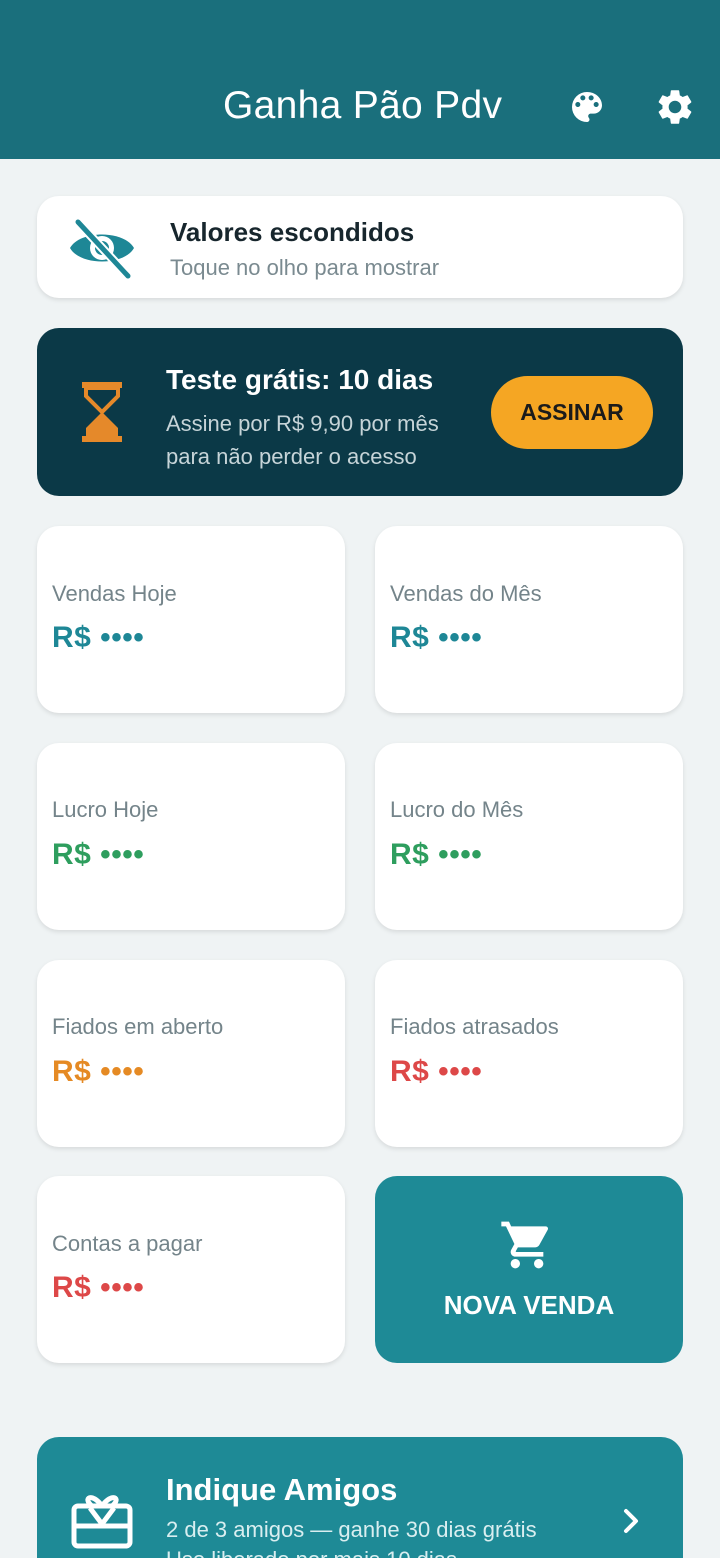 Image resolution: width=720 pixels, height=1558 pixels. I want to click on stat-card-profit-month, so click(529, 836).